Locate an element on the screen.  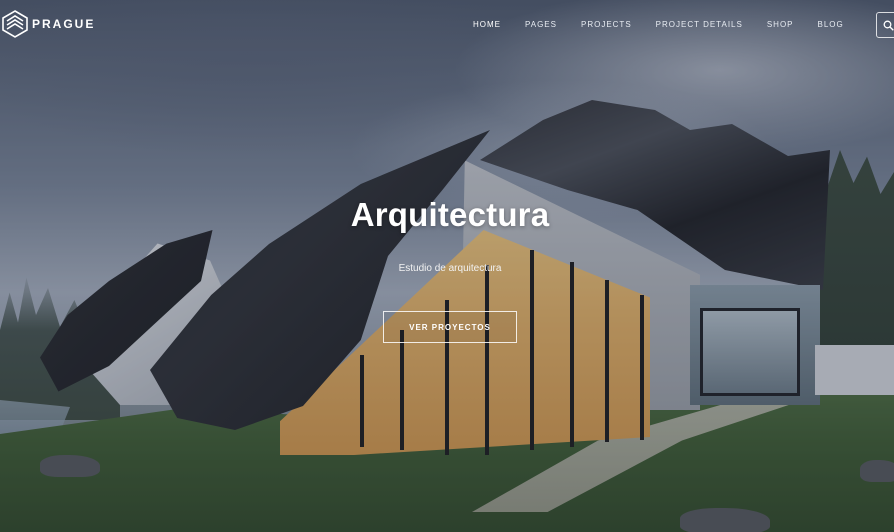
brand-logo-link: PRAGUE is located at coordinates (48, 24).